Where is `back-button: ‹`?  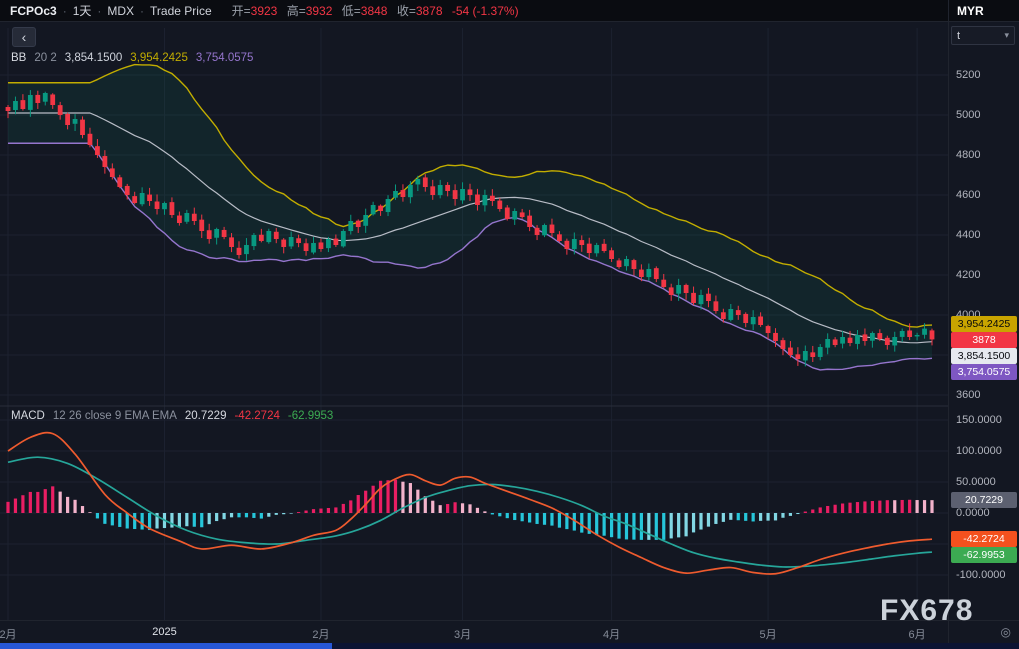 back-button: ‹ is located at coordinates (24, 37).